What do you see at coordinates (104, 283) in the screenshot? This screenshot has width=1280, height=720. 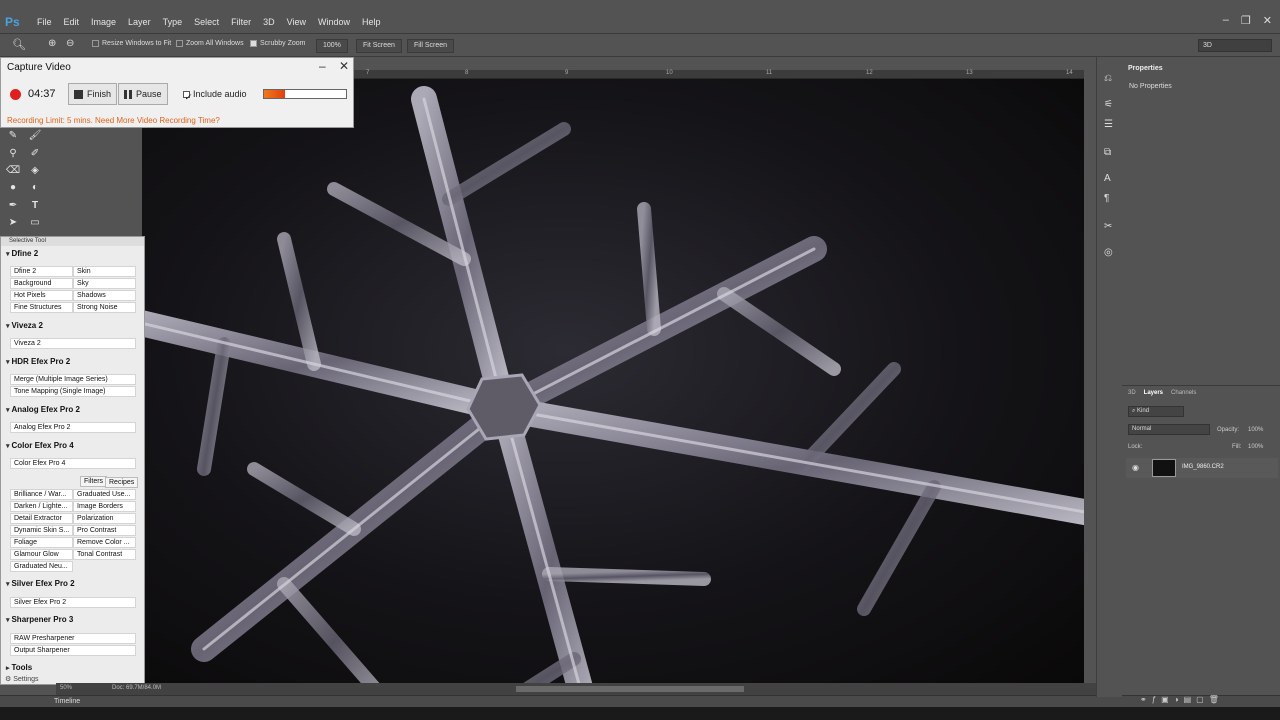 I see `filter-sky: Sky` at bounding box center [104, 283].